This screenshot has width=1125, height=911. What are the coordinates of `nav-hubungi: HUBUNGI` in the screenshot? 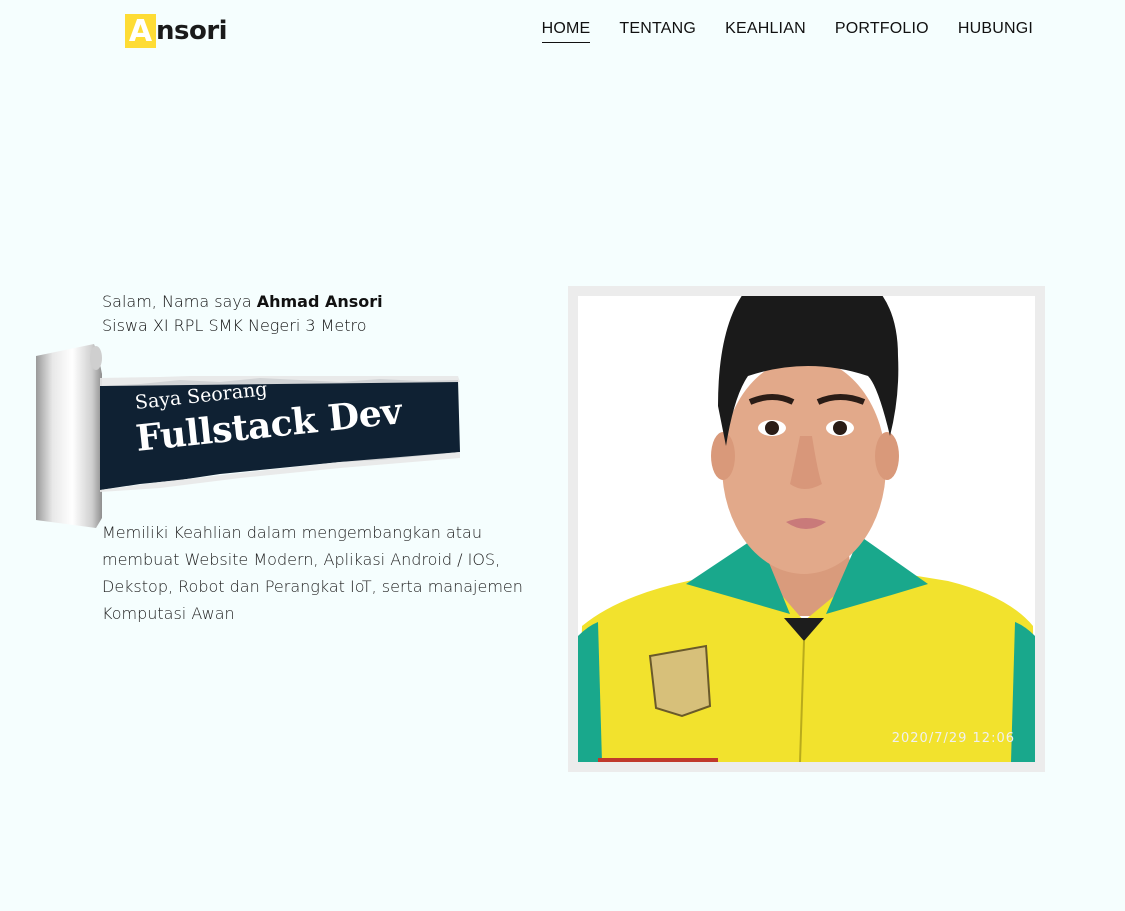 It's located at (995, 31).